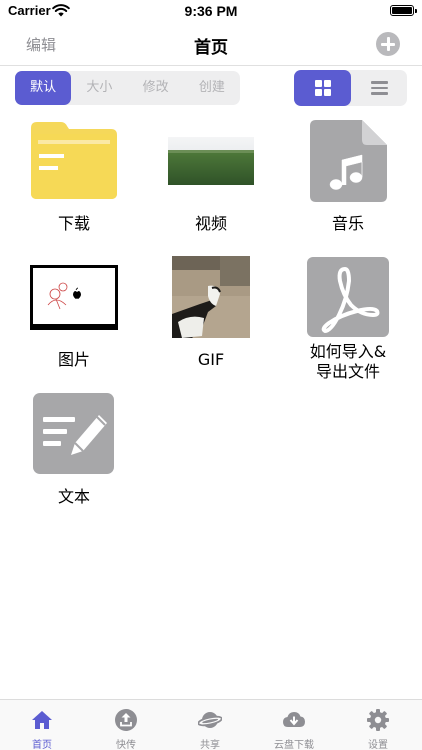  Describe the element at coordinates (212, 88) in the screenshot. I see `sort-option-created: 创建` at that location.